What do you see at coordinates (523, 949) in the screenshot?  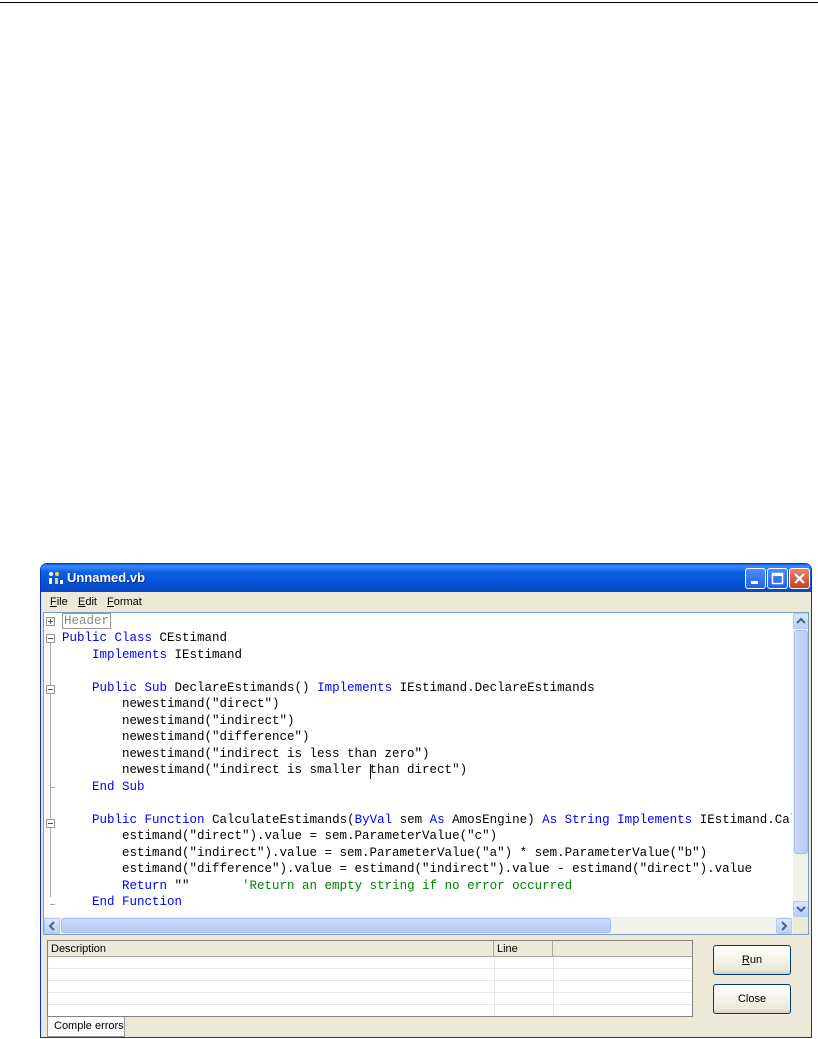 I see `column-header-line: Line` at bounding box center [523, 949].